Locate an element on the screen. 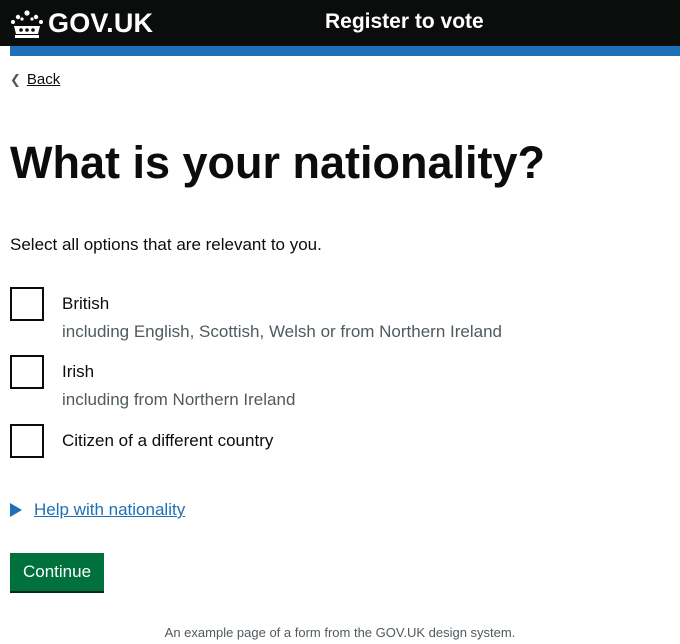 The width and height of the screenshot is (680, 644). back-link-label: Back is located at coordinates (43, 79).